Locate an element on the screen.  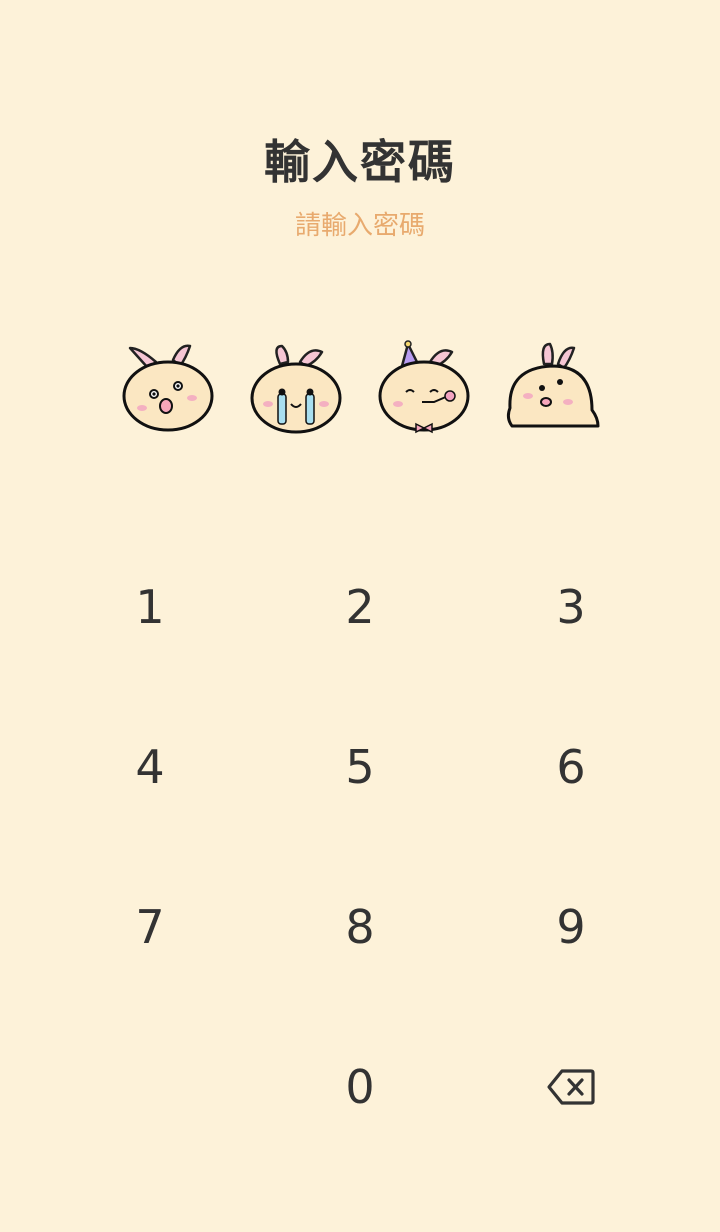
page-title: 輸入密碼 is located at coordinates (360, 162).